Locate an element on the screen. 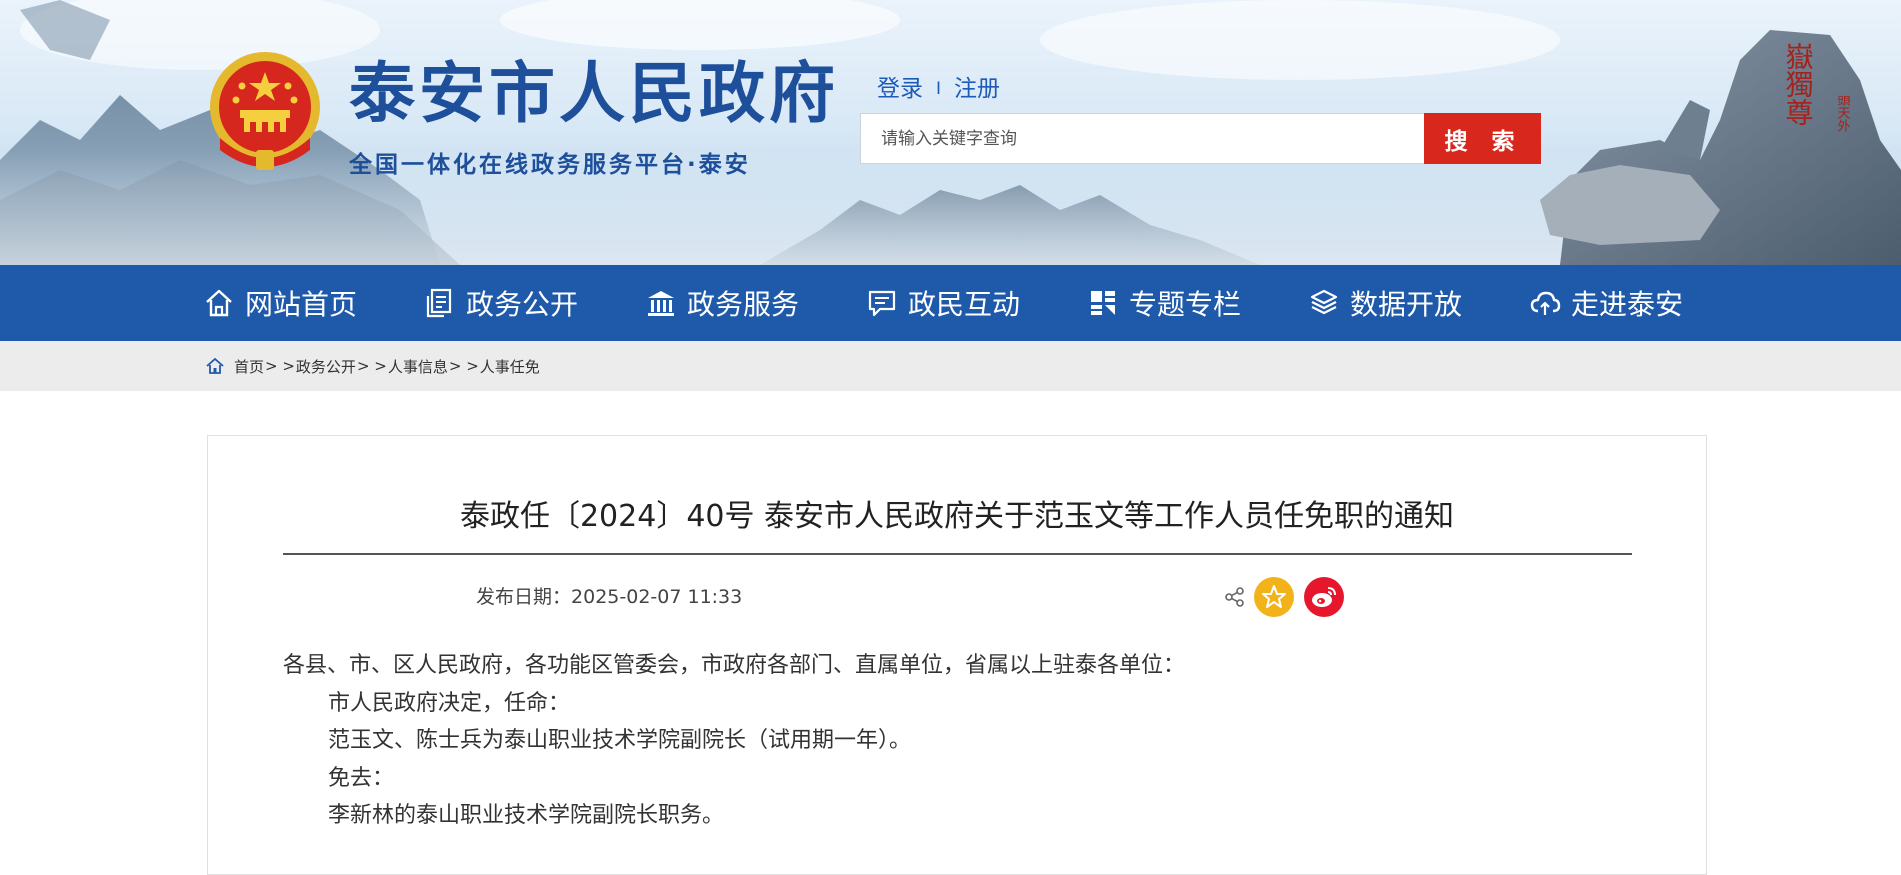 The width and height of the screenshot is (1901, 875). grid-icon is located at coordinates (1103, 303).